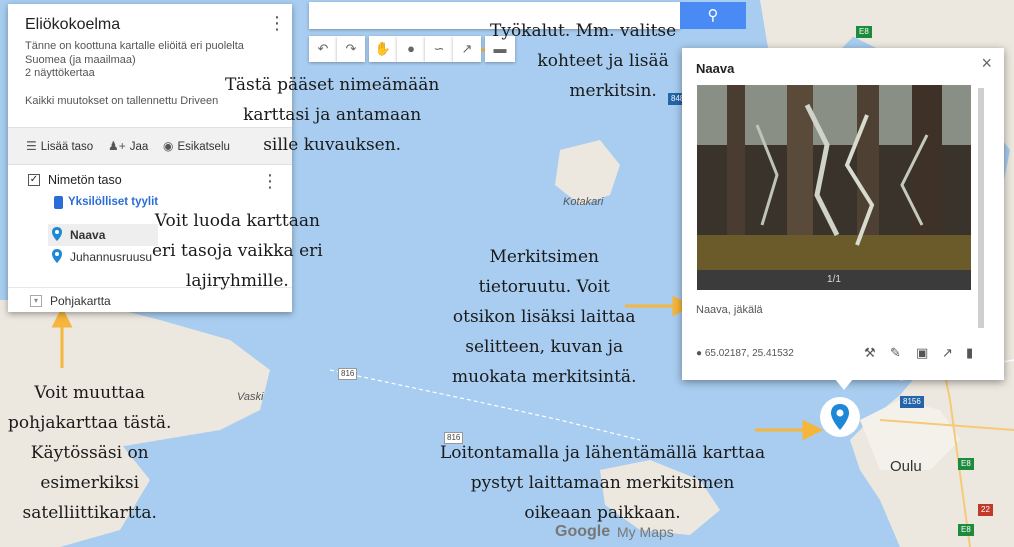 Image resolution: width=1014 pixels, height=547 pixels. I want to click on search-icon: ⚲, so click(713, 15).